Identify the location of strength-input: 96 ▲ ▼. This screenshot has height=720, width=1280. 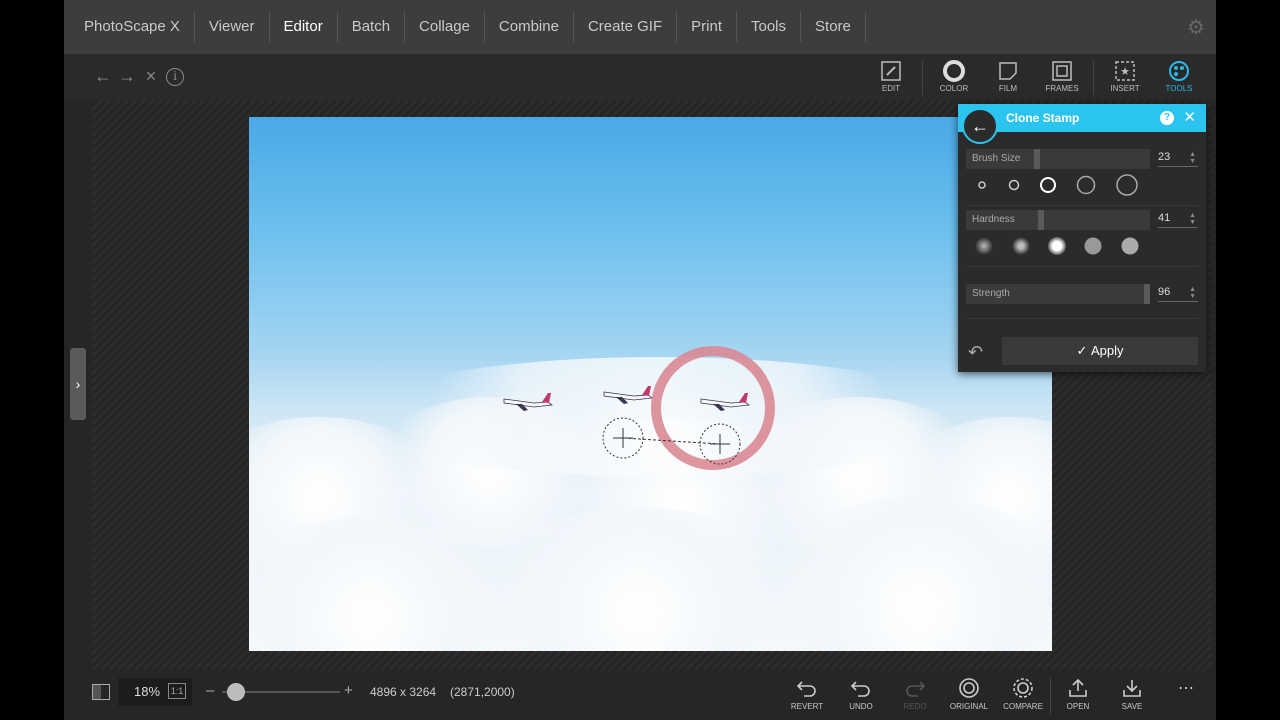
(1178, 294).